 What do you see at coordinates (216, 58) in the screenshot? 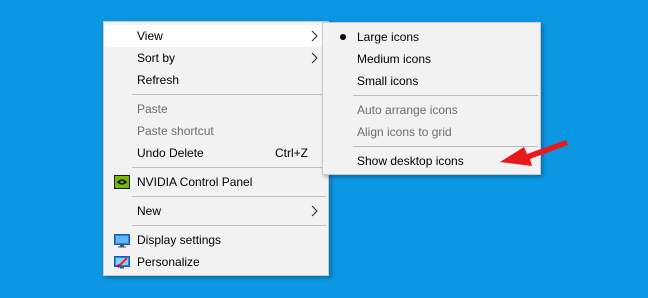
I see `menu-item-sort-by: Sort by` at bounding box center [216, 58].